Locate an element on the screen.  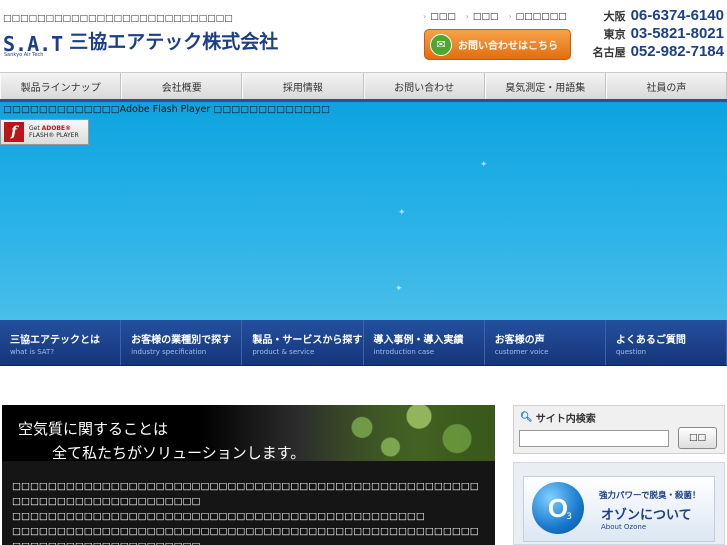
search-input is located at coordinates (594, 438).